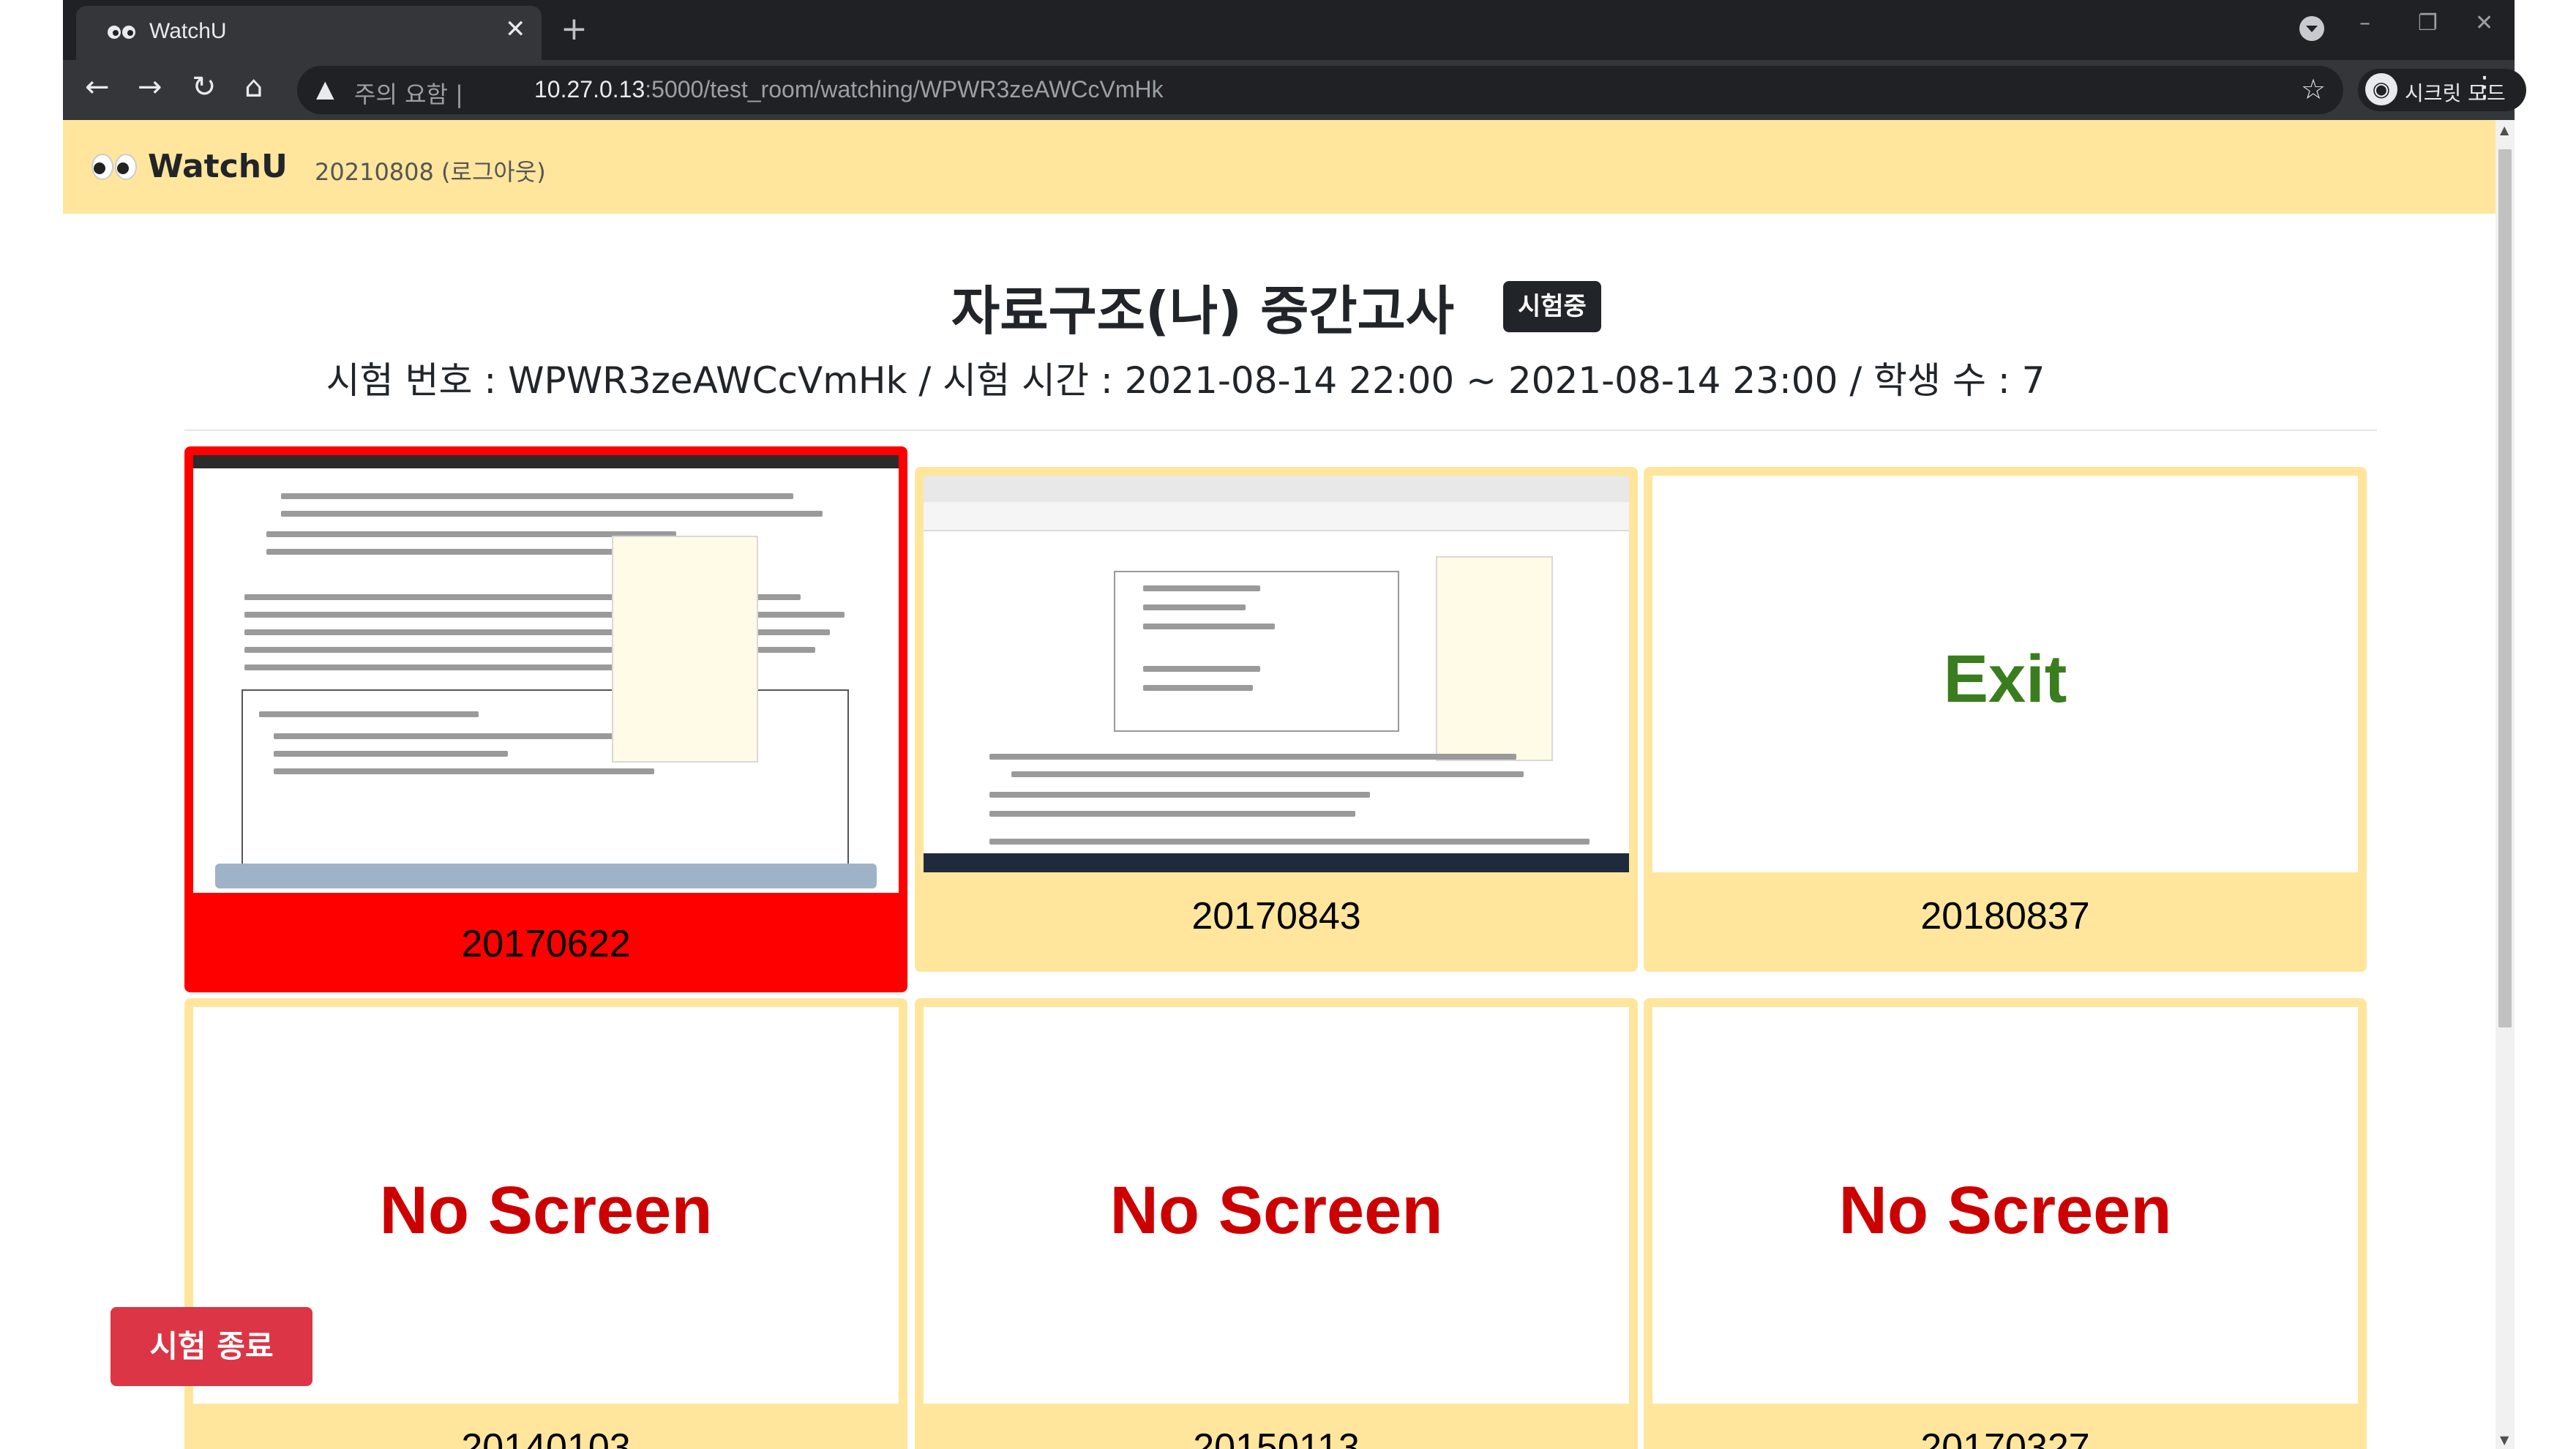 The height and width of the screenshot is (1449, 2576). What do you see at coordinates (150, 87) in the screenshot?
I see `forward-icon: →` at bounding box center [150, 87].